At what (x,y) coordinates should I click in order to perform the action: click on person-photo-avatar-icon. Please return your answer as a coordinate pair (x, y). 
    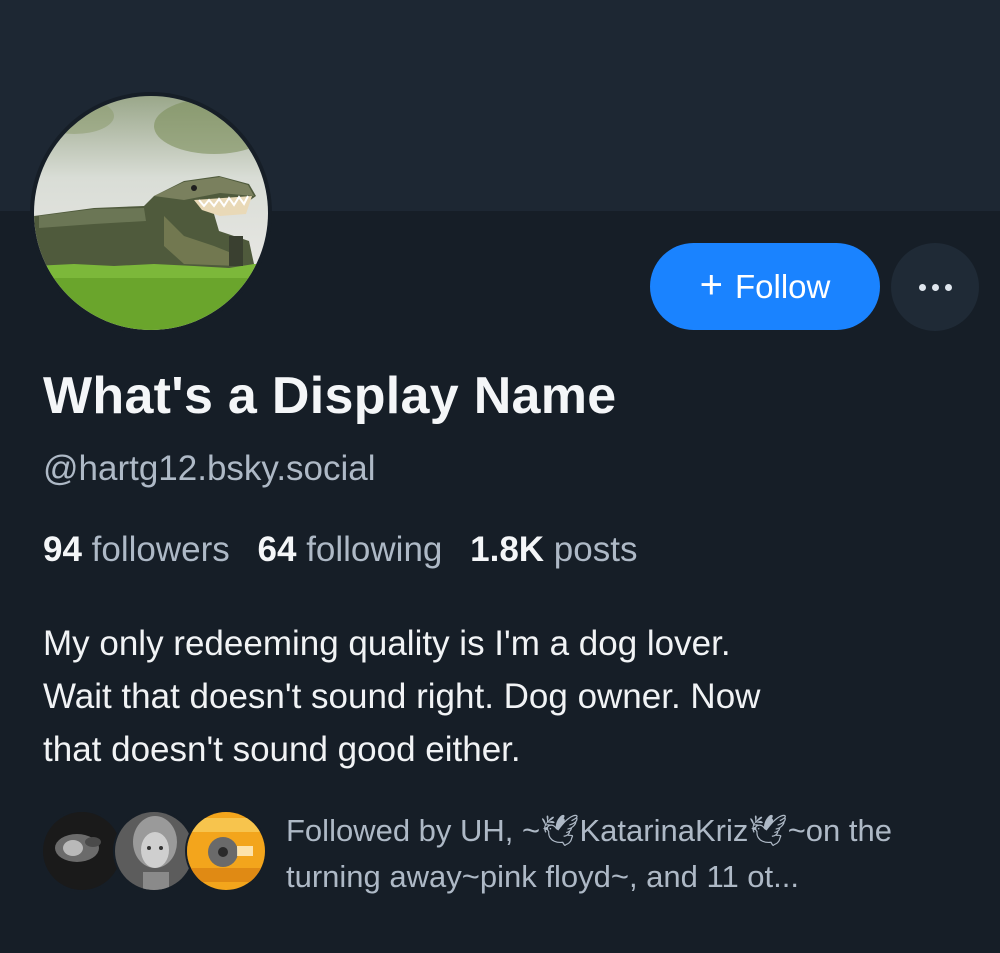
    Looking at the image, I should click on (154, 851).